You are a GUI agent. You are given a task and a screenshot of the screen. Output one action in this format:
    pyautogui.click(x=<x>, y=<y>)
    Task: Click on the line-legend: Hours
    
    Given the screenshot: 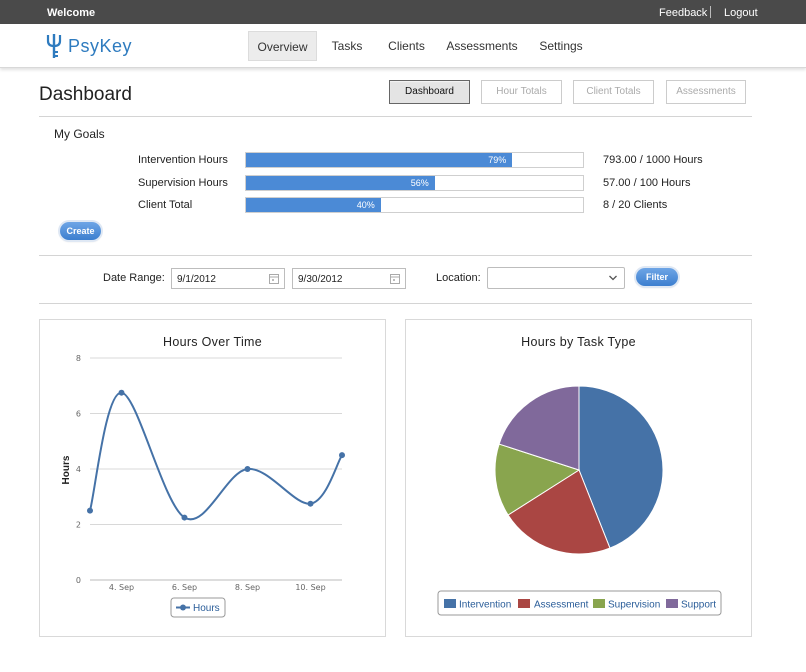 What is the action you would take?
    pyautogui.click(x=198, y=607)
    